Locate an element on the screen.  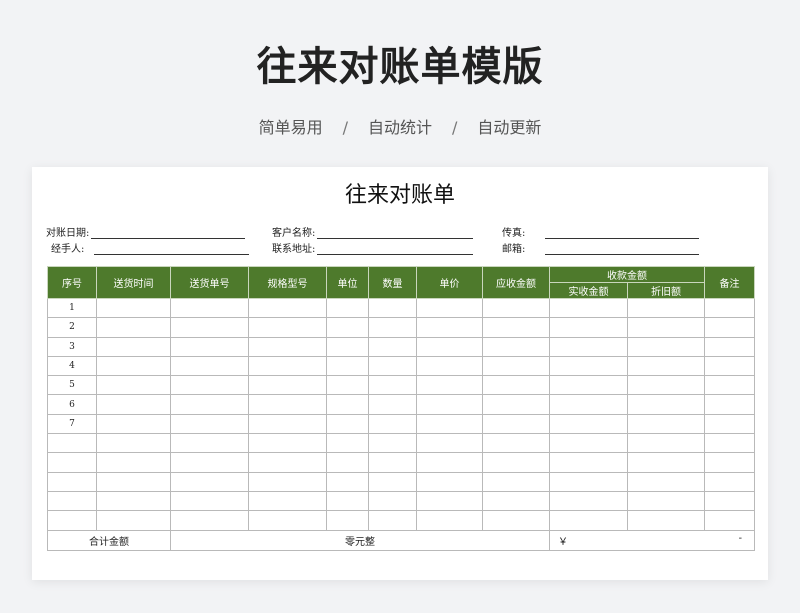
row-number-cell: 2 is located at coordinates (72, 327).